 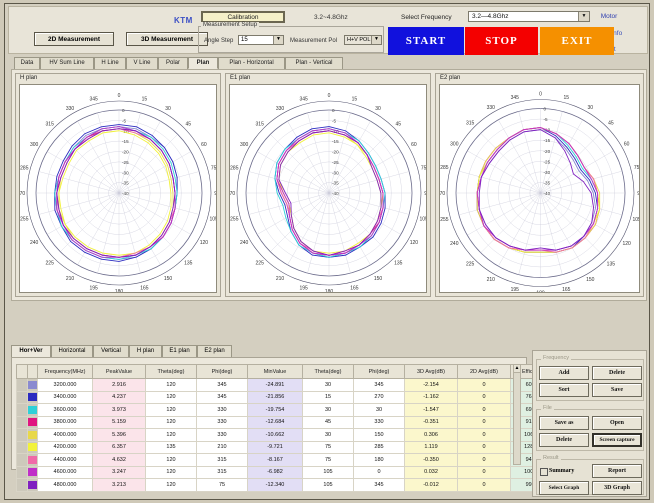 What do you see at coordinates (65, 422) in the screenshot?
I see `table-cell: 3800.000` at bounding box center [65, 422].